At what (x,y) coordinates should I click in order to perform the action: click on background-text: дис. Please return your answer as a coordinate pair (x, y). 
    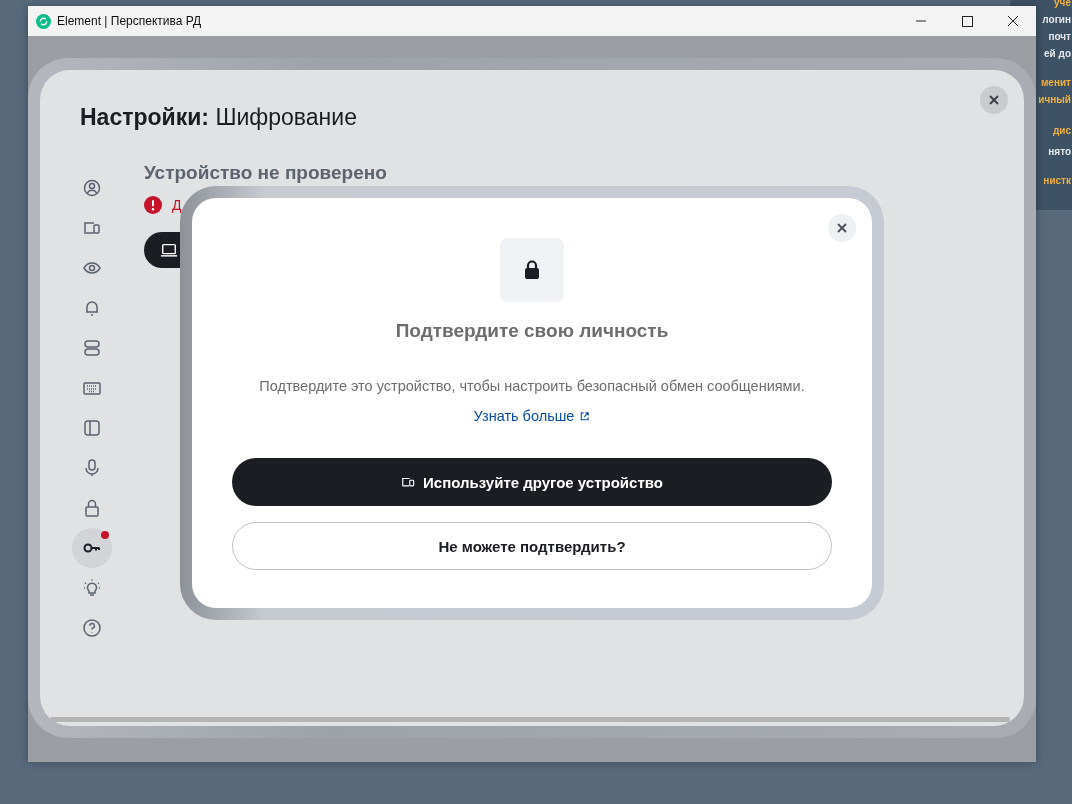
    Looking at the image, I should click on (1061, 131).